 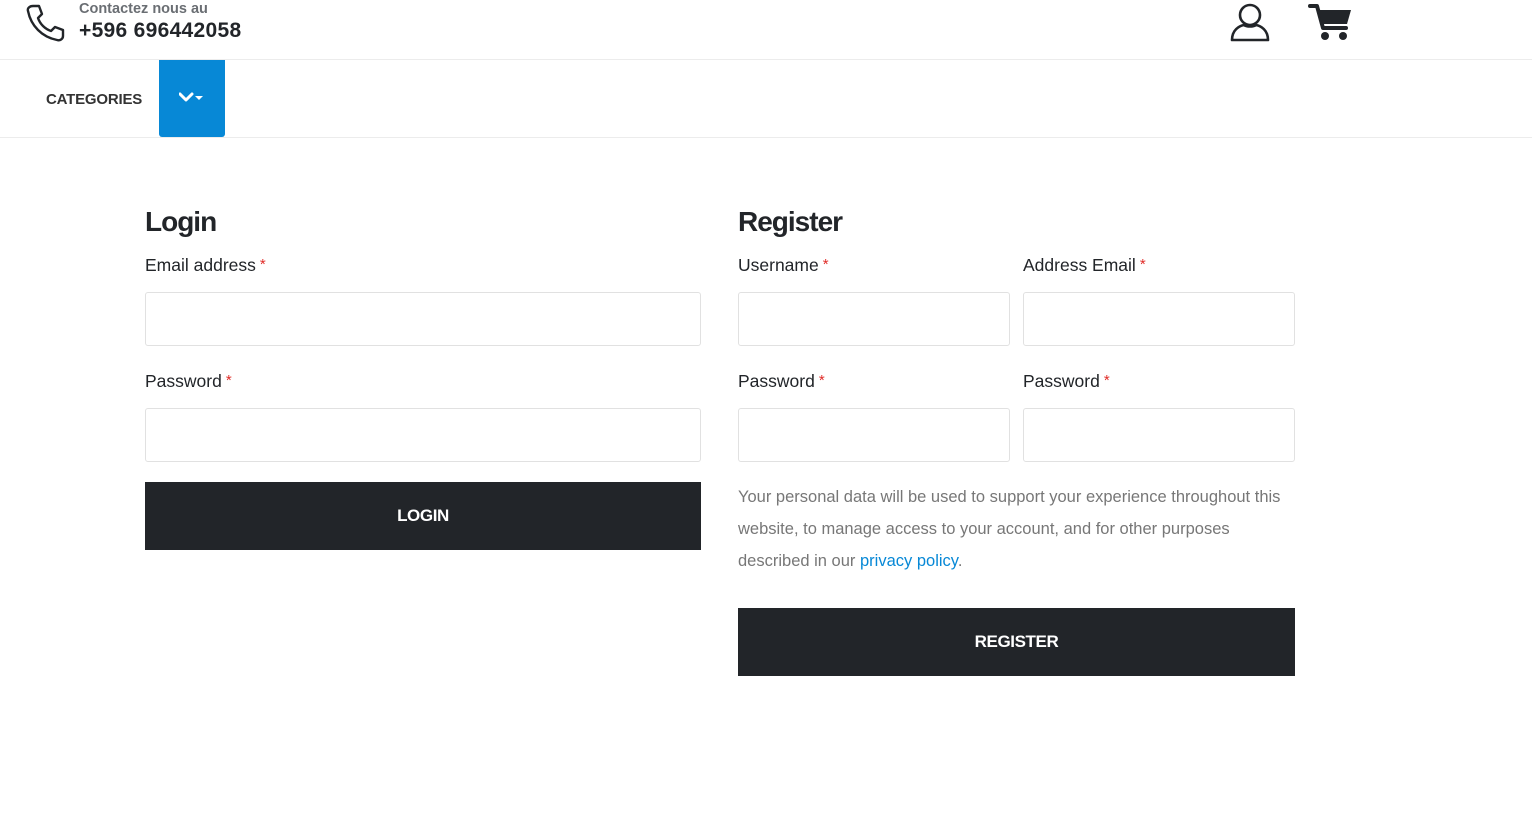 What do you see at coordinates (1016, 642) in the screenshot?
I see `register-button: REGISTER` at bounding box center [1016, 642].